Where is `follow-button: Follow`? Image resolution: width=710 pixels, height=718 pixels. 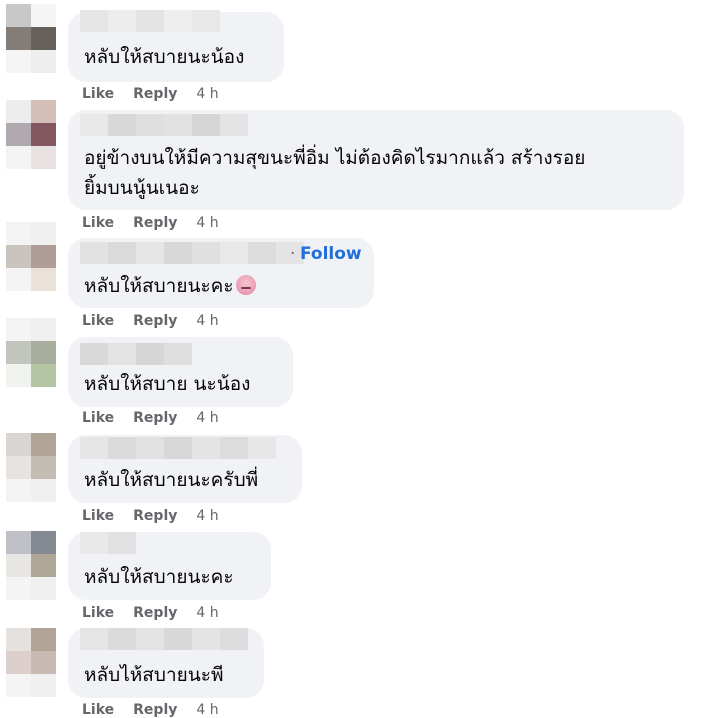
follow-button: Follow is located at coordinates (331, 254).